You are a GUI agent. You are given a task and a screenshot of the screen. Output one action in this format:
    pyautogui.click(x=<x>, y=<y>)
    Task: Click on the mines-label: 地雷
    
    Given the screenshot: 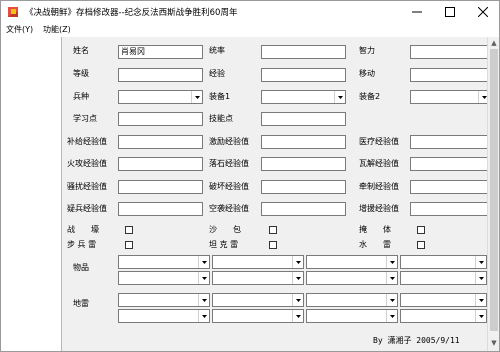 What is the action you would take?
    pyautogui.click(x=81, y=303)
    